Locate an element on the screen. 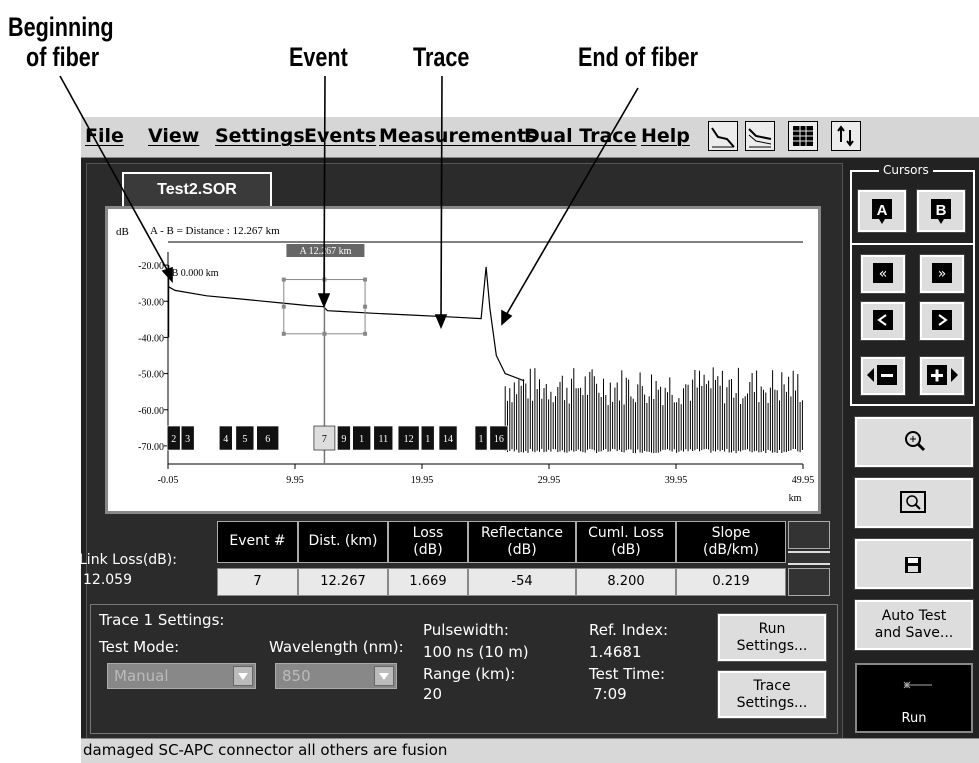  cell-dist: 12.267 is located at coordinates (343, 582).